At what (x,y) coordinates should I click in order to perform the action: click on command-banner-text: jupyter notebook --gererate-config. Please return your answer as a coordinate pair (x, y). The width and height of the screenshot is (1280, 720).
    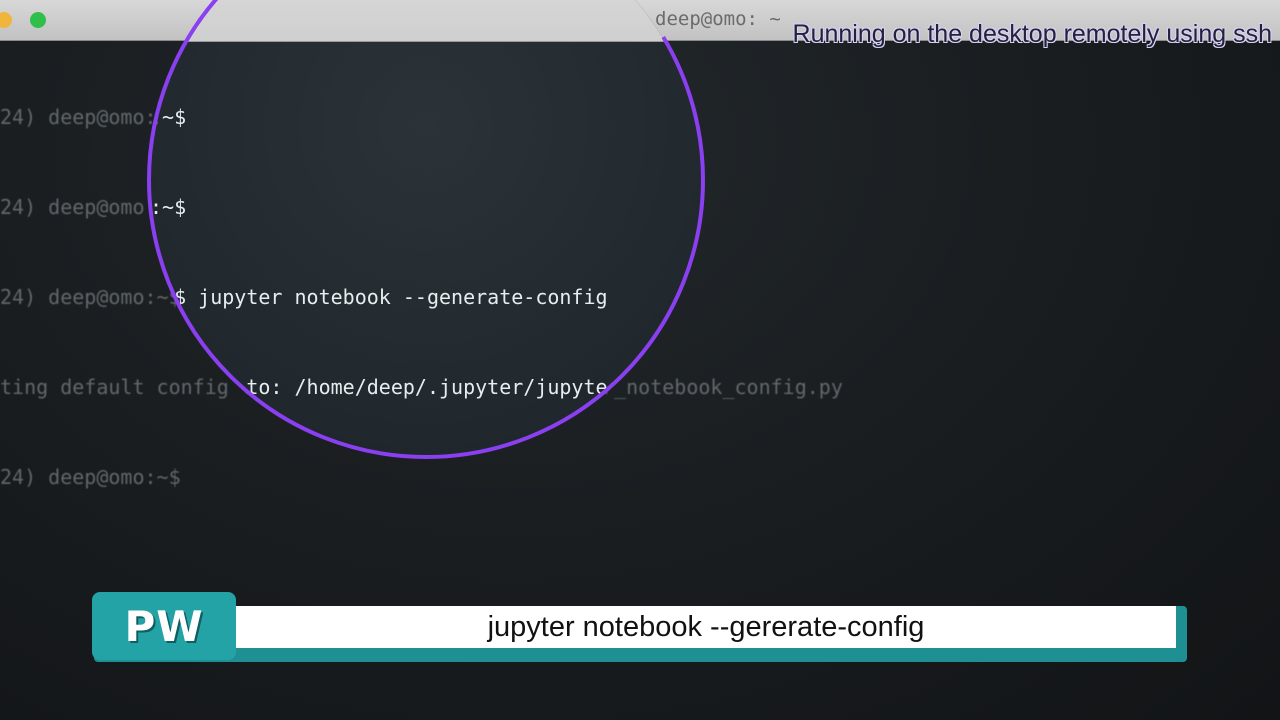
    Looking at the image, I should click on (706, 626).